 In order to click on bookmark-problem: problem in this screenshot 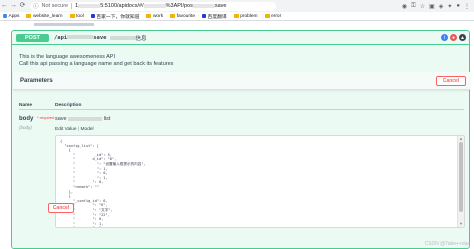, I will do `click(245, 16)`.